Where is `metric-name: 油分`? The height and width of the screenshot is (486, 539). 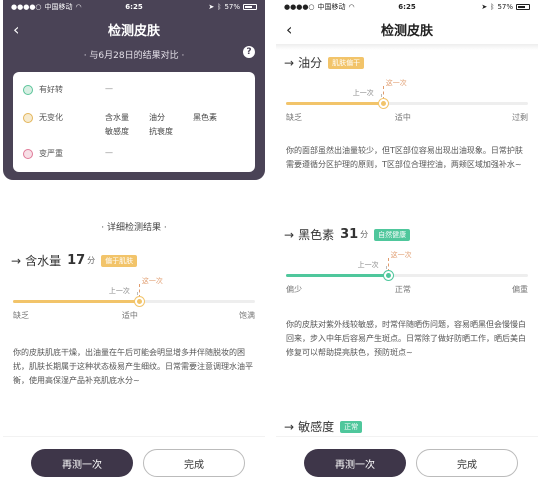 metric-name: 油分 is located at coordinates (310, 63).